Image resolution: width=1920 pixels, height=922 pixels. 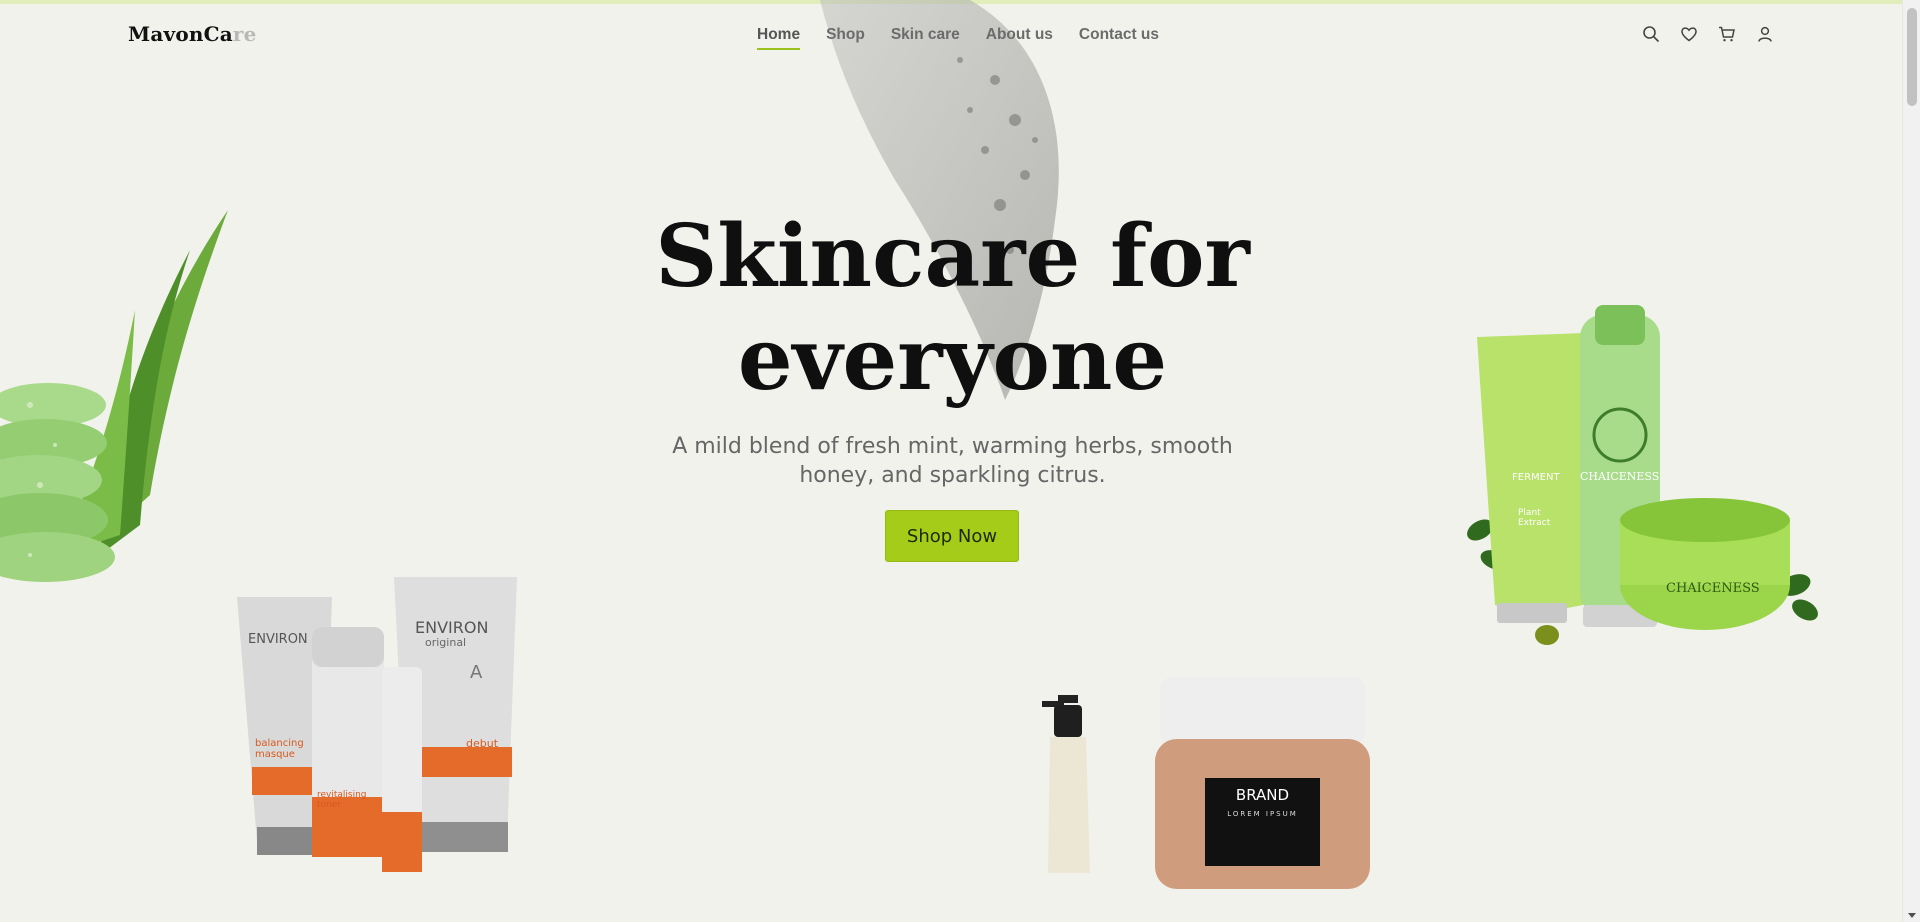 I want to click on hero-subtitle-line-2: honey, and sparkling citrus., so click(x=952, y=475).